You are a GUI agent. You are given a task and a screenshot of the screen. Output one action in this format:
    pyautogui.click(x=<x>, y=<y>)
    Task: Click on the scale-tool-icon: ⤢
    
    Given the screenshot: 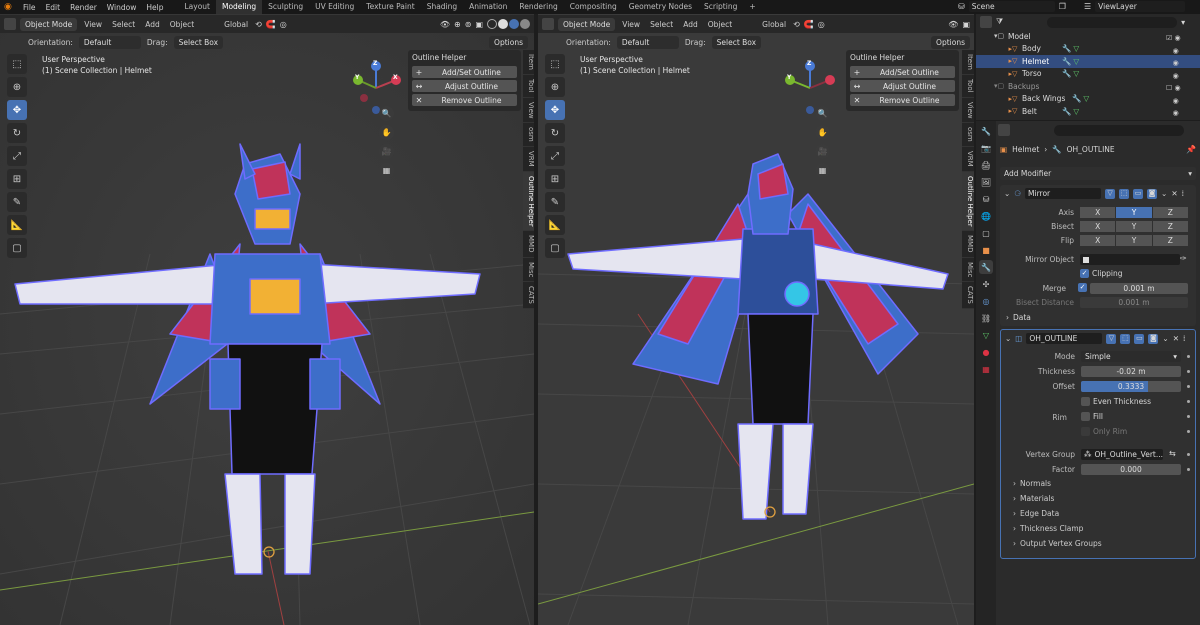 What is the action you would take?
    pyautogui.click(x=17, y=156)
    